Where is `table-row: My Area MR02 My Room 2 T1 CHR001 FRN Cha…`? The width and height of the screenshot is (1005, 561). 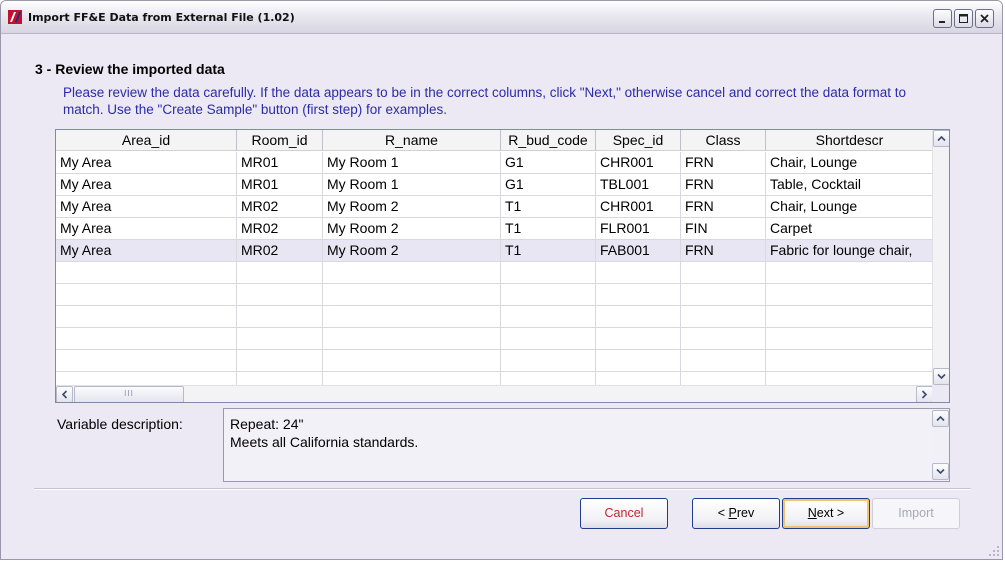 table-row: My Area MR02 My Room 2 T1 CHR001 FRN Cha… is located at coordinates (494, 207).